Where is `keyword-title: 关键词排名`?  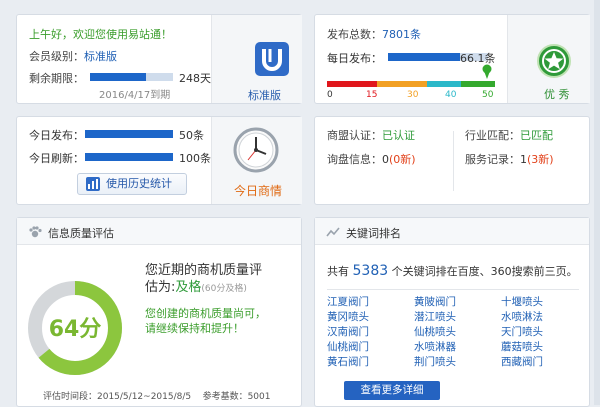 keyword-title: 关键词排名 is located at coordinates (373, 233).